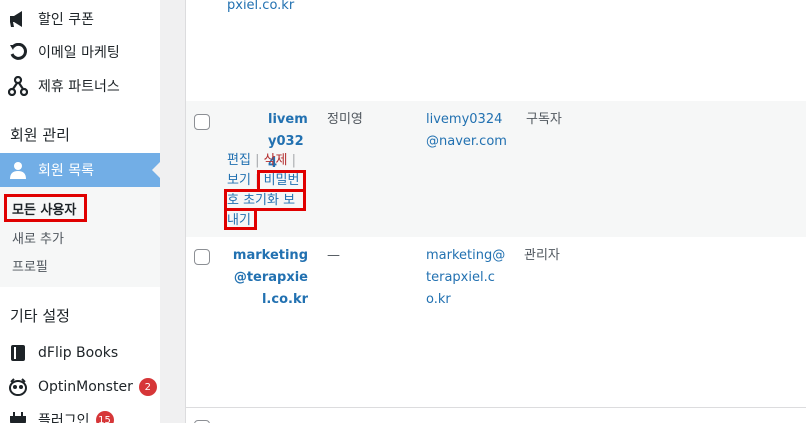 This screenshot has width=806, height=423. I want to click on user-role: 관리자, so click(542, 255).